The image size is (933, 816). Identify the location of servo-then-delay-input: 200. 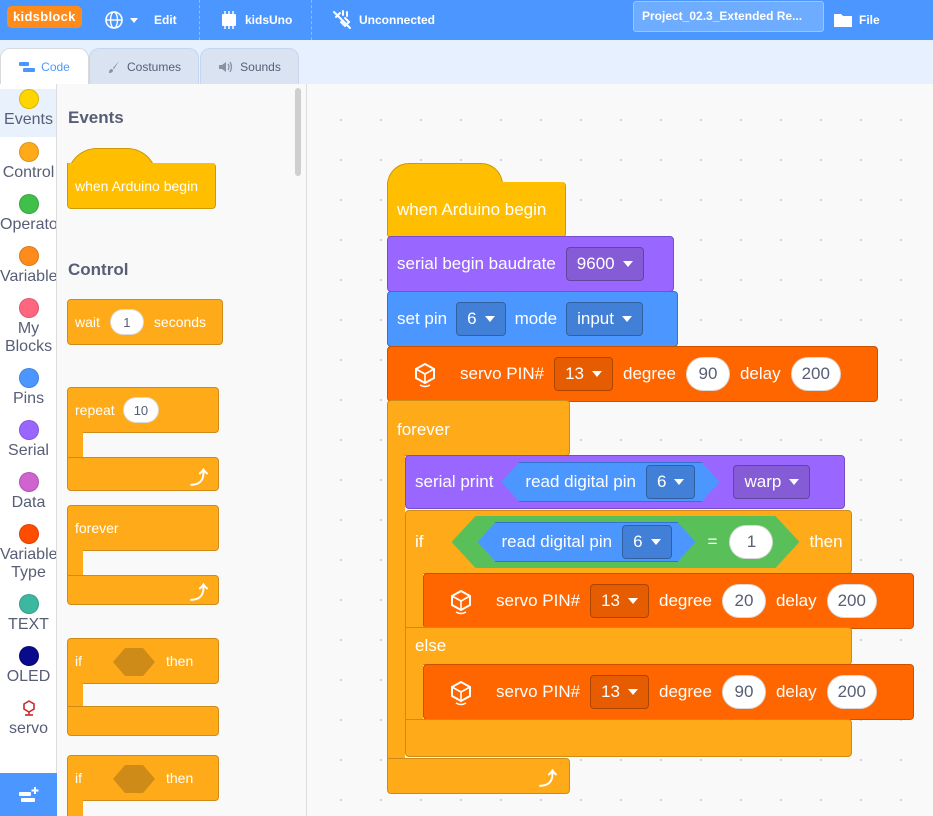
(851, 601).